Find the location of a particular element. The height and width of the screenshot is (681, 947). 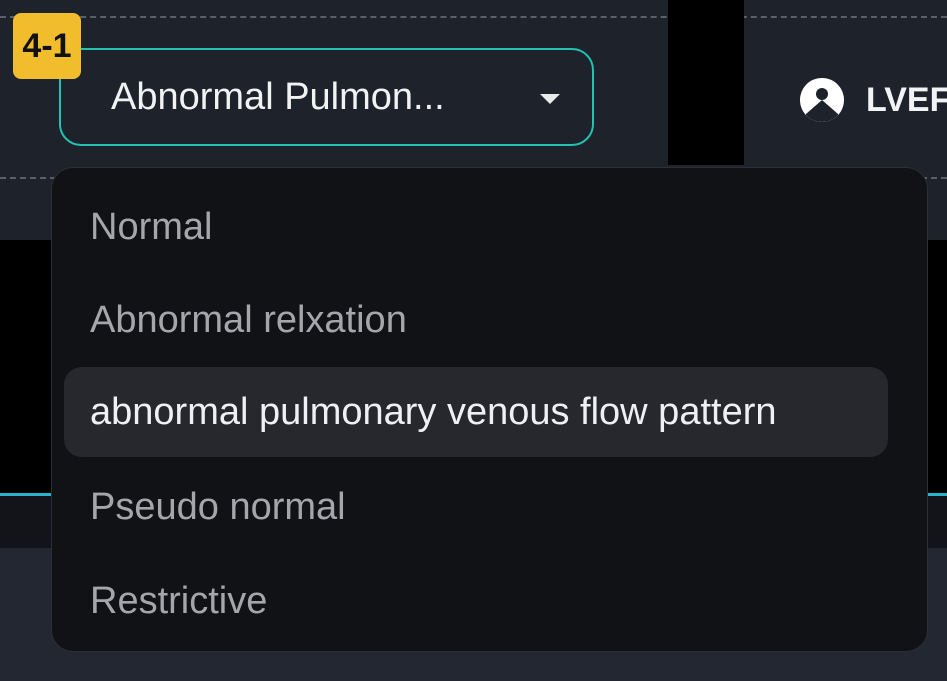

dropdown-option-abnormal-pulmonary-venous-flow: abnormal pulmonary venous flow pattern is located at coordinates (476, 412).